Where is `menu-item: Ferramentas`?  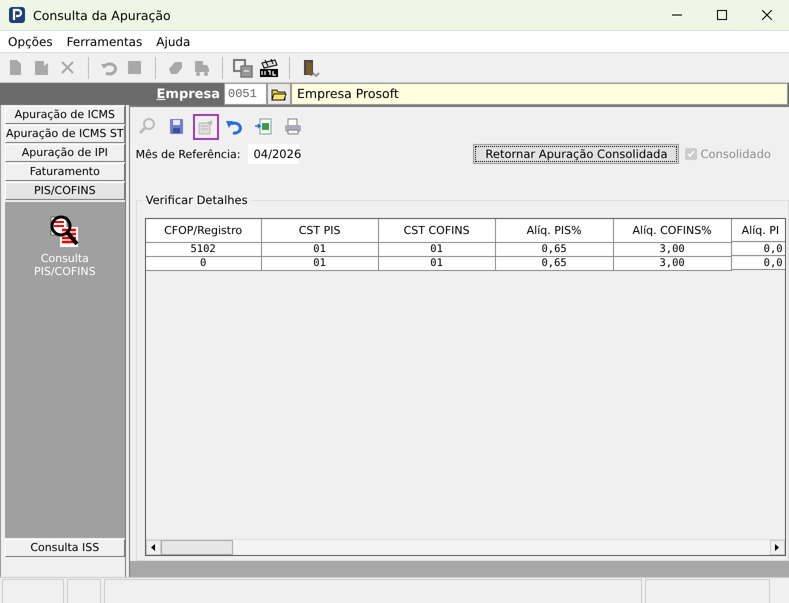 menu-item: Ferramentas is located at coordinates (104, 41).